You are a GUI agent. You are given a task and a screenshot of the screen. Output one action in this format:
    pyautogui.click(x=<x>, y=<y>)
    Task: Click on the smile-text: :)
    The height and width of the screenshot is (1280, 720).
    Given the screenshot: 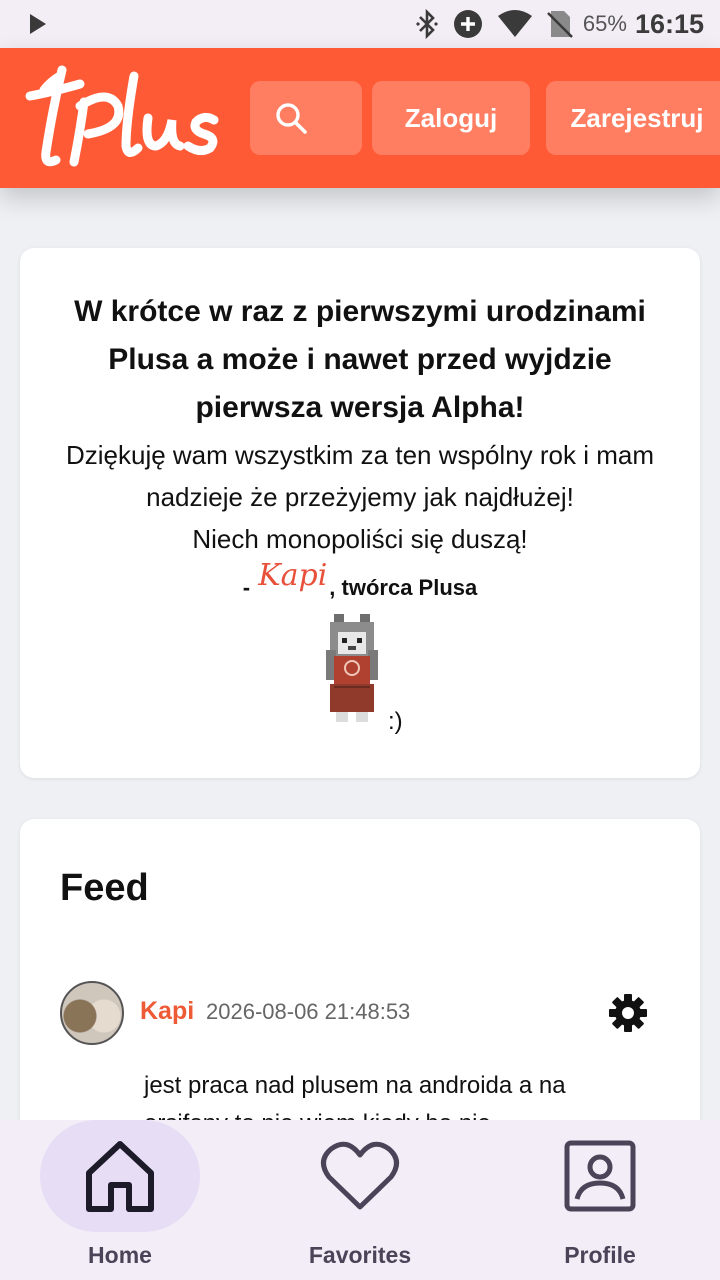 What is the action you would take?
    pyautogui.click(x=395, y=721)
    